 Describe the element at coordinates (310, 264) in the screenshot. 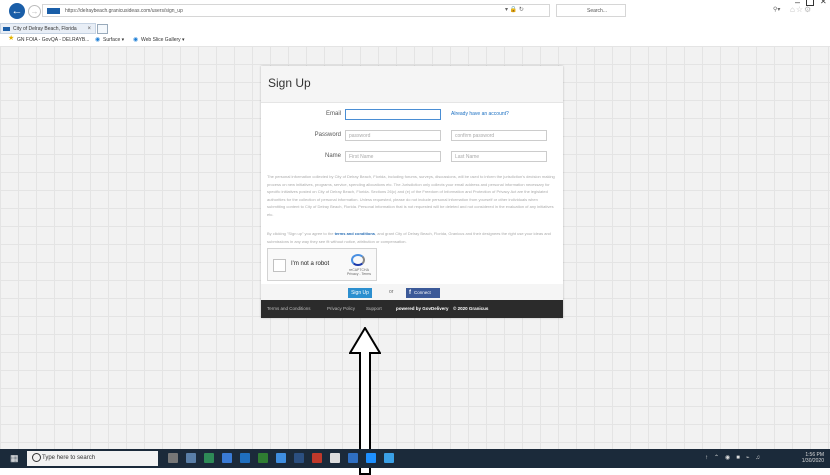

I see `recaptcha-label: I'm not a robot` at that location.